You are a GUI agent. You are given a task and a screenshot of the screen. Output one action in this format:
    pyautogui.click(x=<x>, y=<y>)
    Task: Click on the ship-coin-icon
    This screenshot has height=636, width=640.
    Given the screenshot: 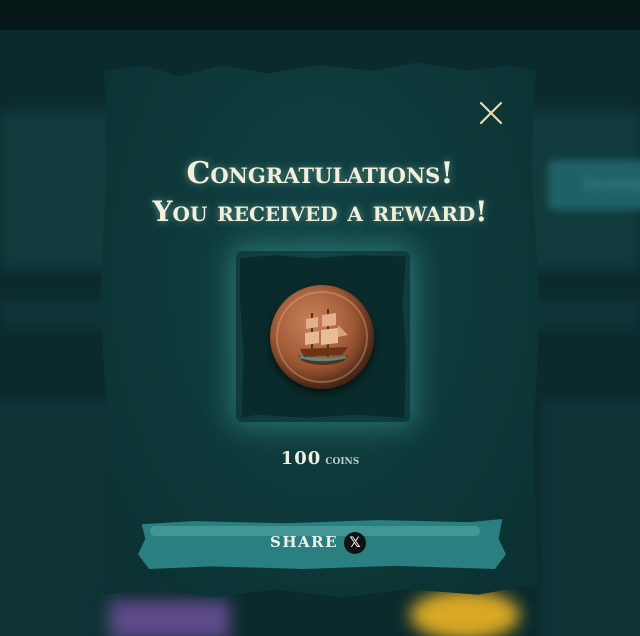 What is the action you would take?
    pyautogui.click(x=322, y=337)
    